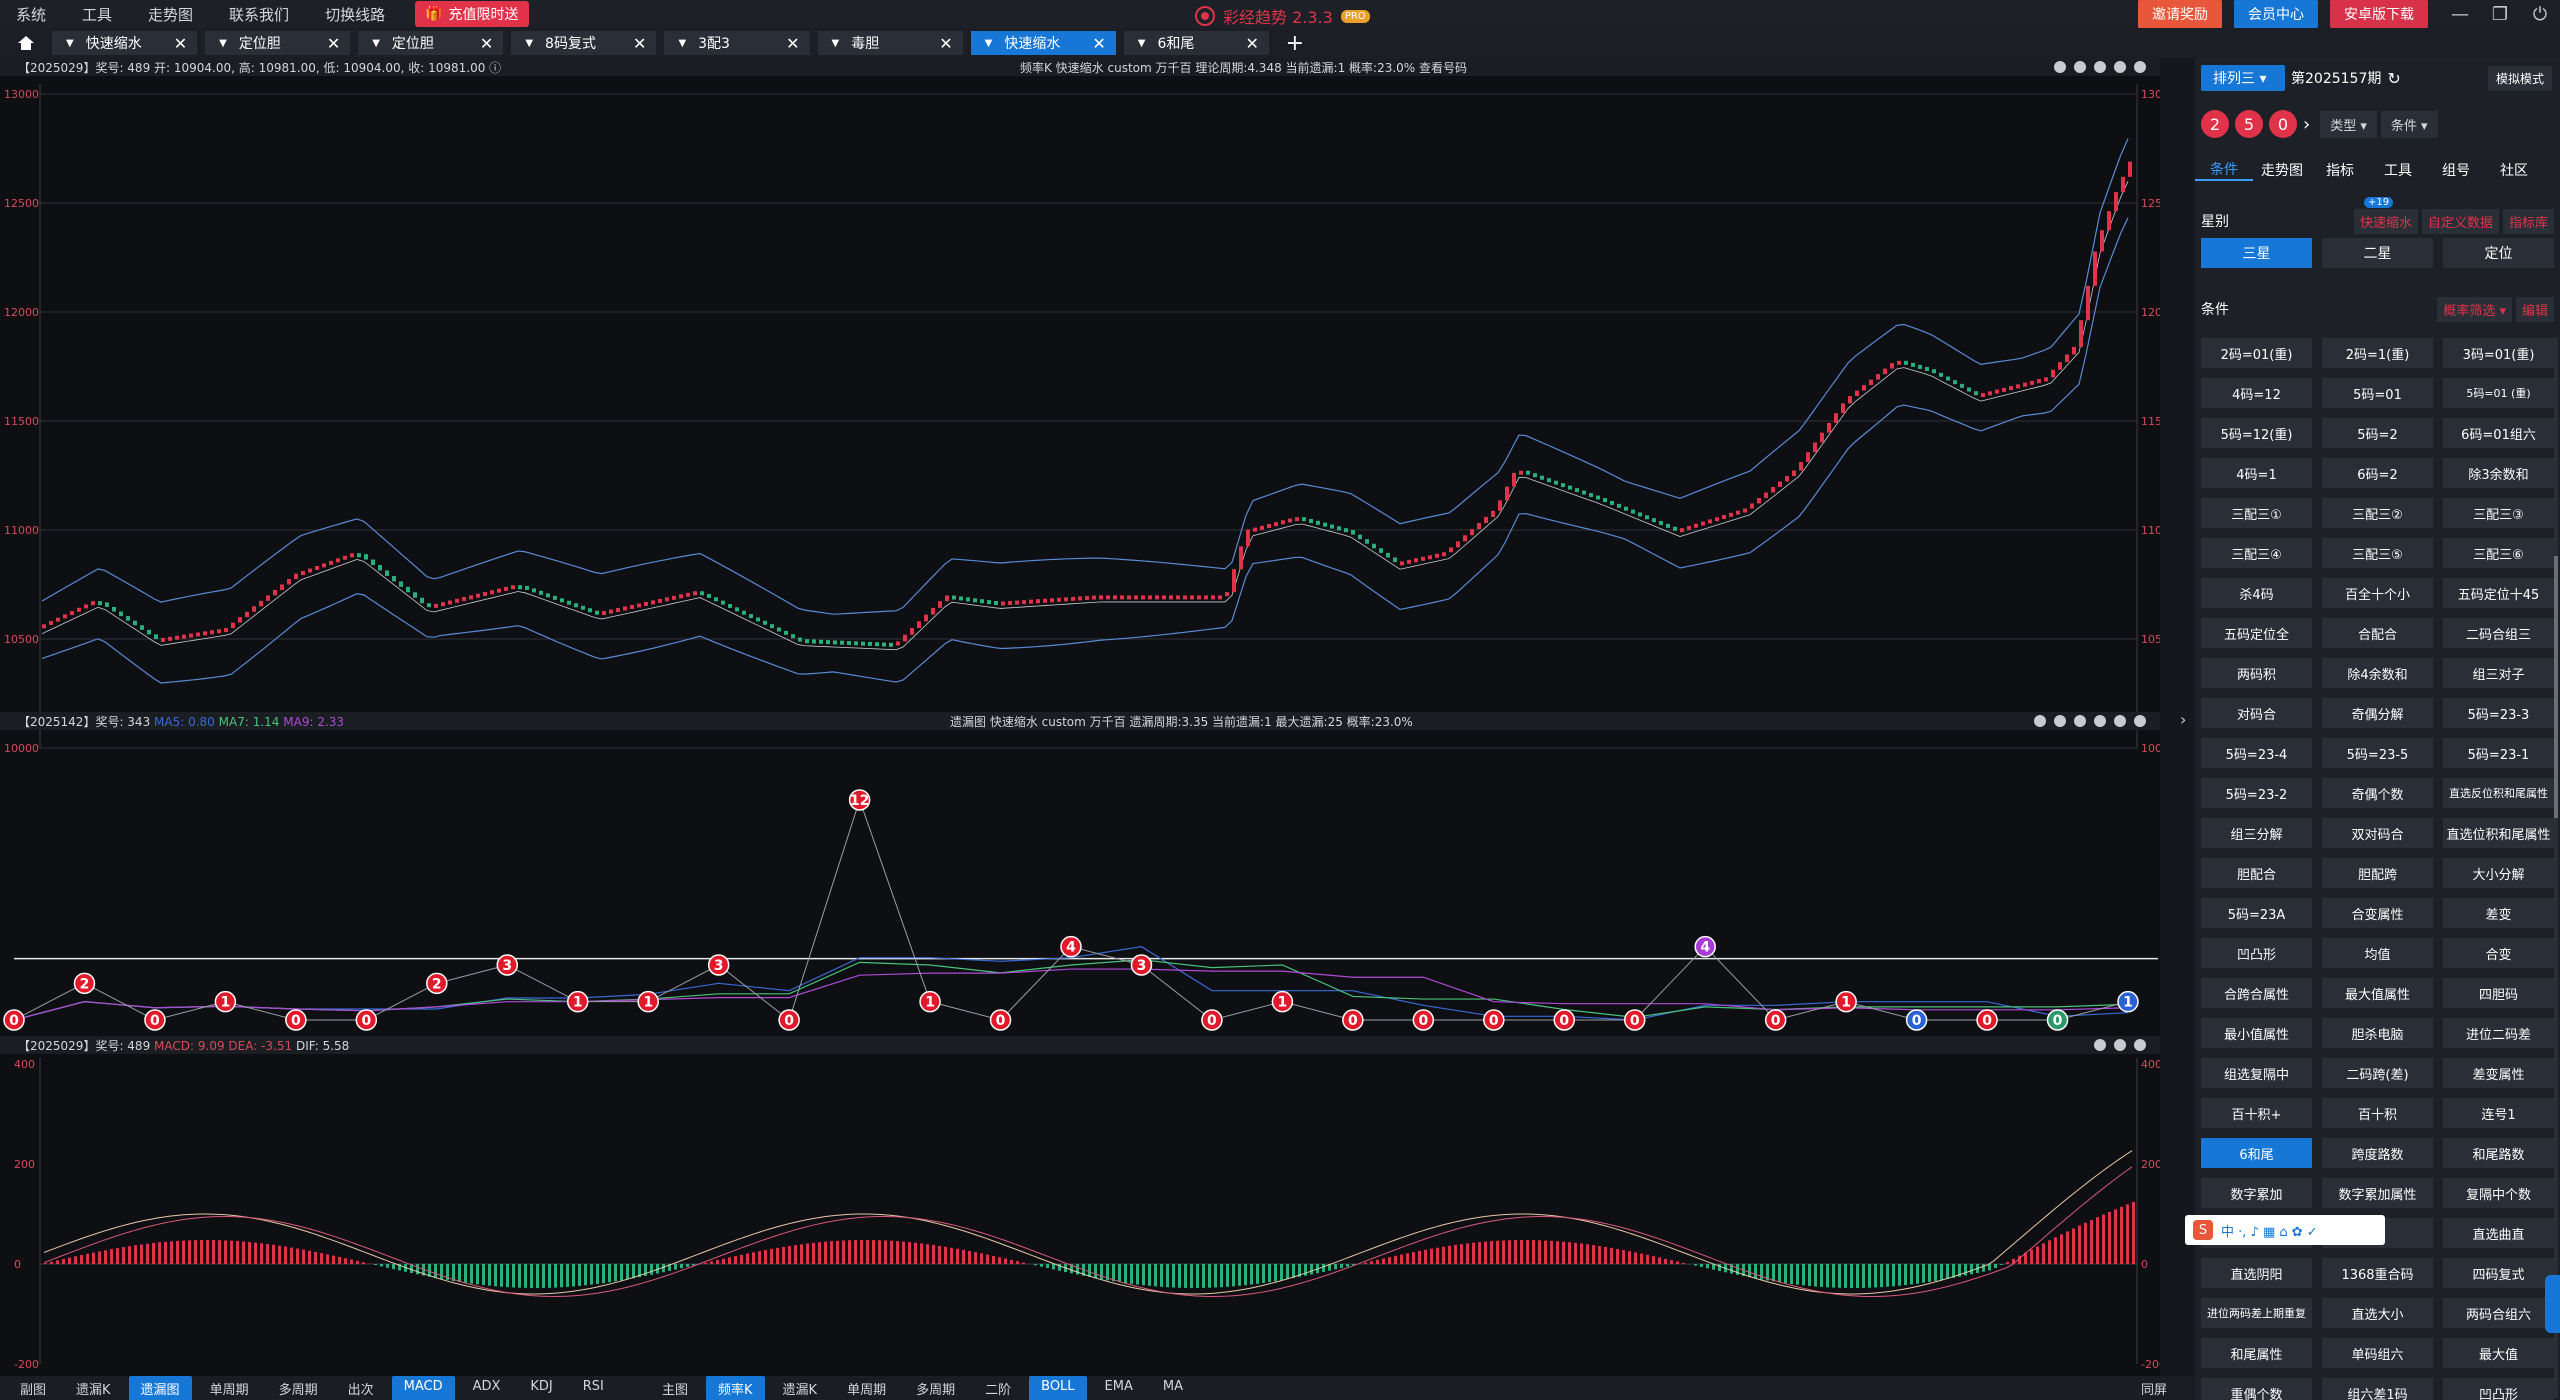 Image resolution: width=2560 pixels, height=1400 pixels. I want to click on sub-option-9: RSI, so click(593, 1388).